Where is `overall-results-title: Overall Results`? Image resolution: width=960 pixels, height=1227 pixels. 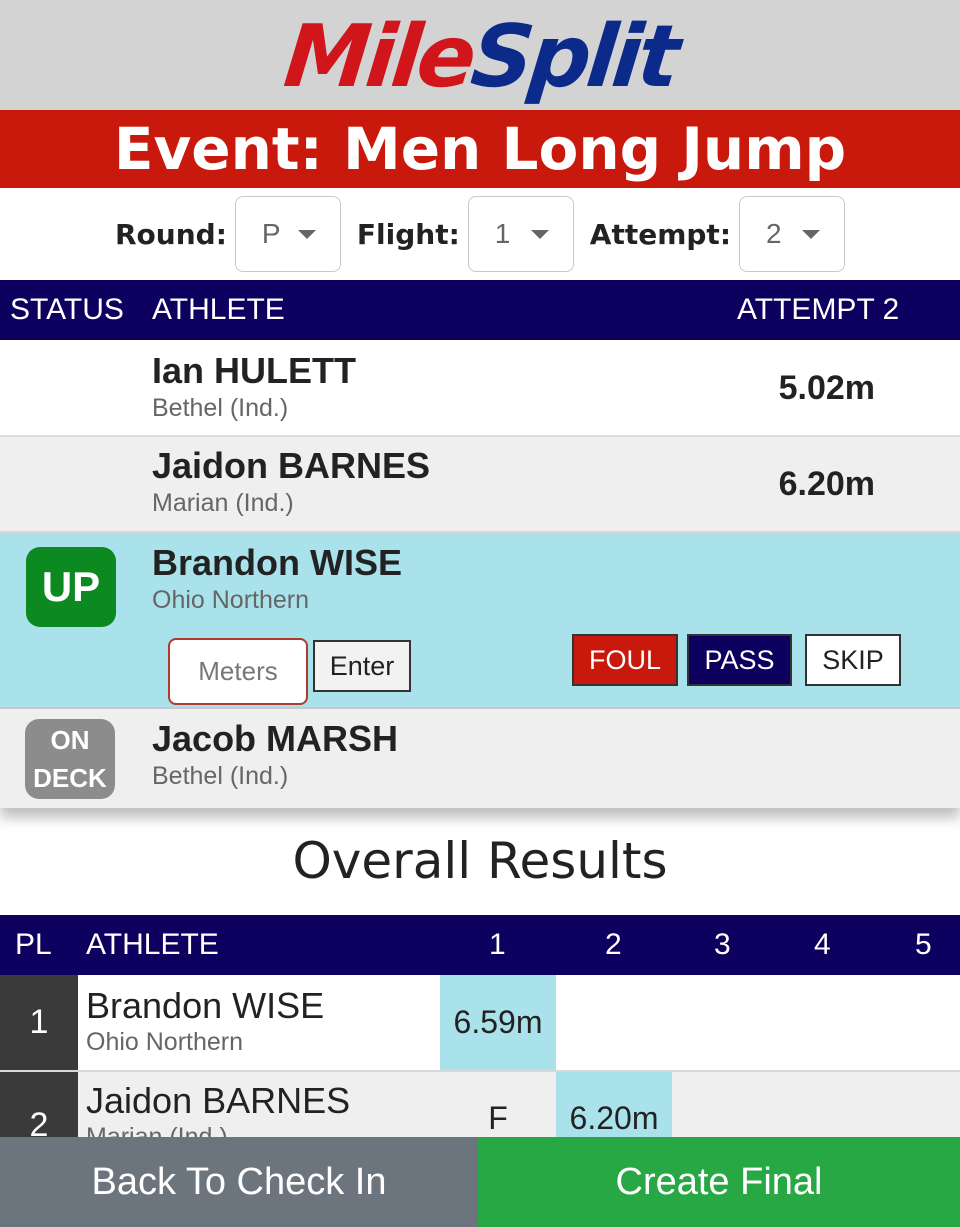 overall-results-title: Overall Results is located at coordinates (480, 861).